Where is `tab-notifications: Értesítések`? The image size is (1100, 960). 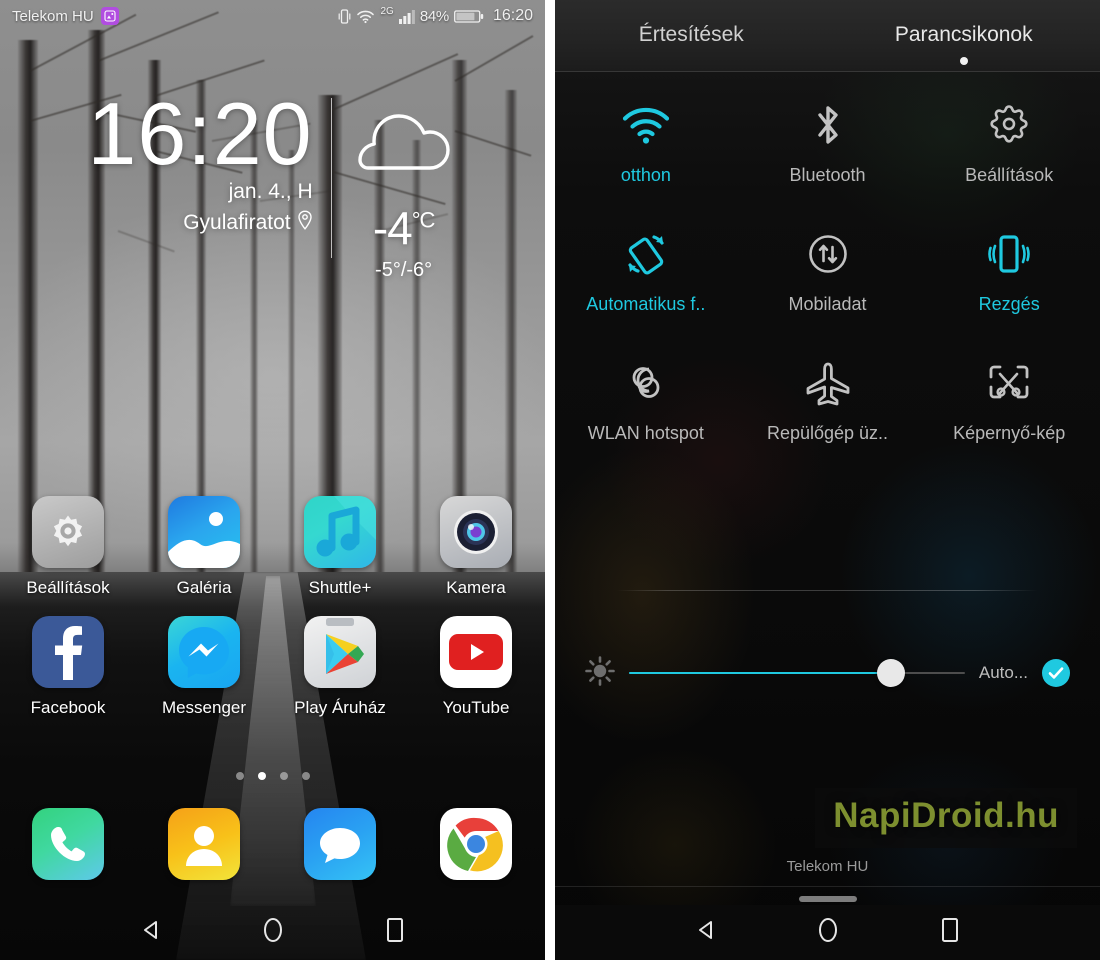 tab-notifications: Értesítések is located at coordinates (691, 36).